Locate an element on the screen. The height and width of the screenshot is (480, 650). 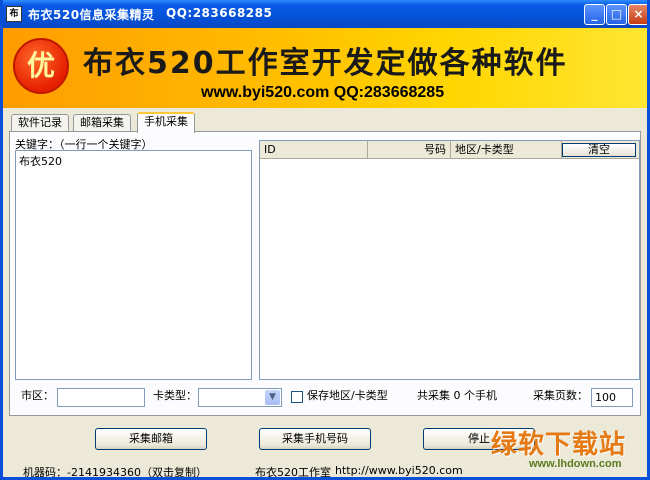
city-label: 市区： is located at coordinates (37, 395).